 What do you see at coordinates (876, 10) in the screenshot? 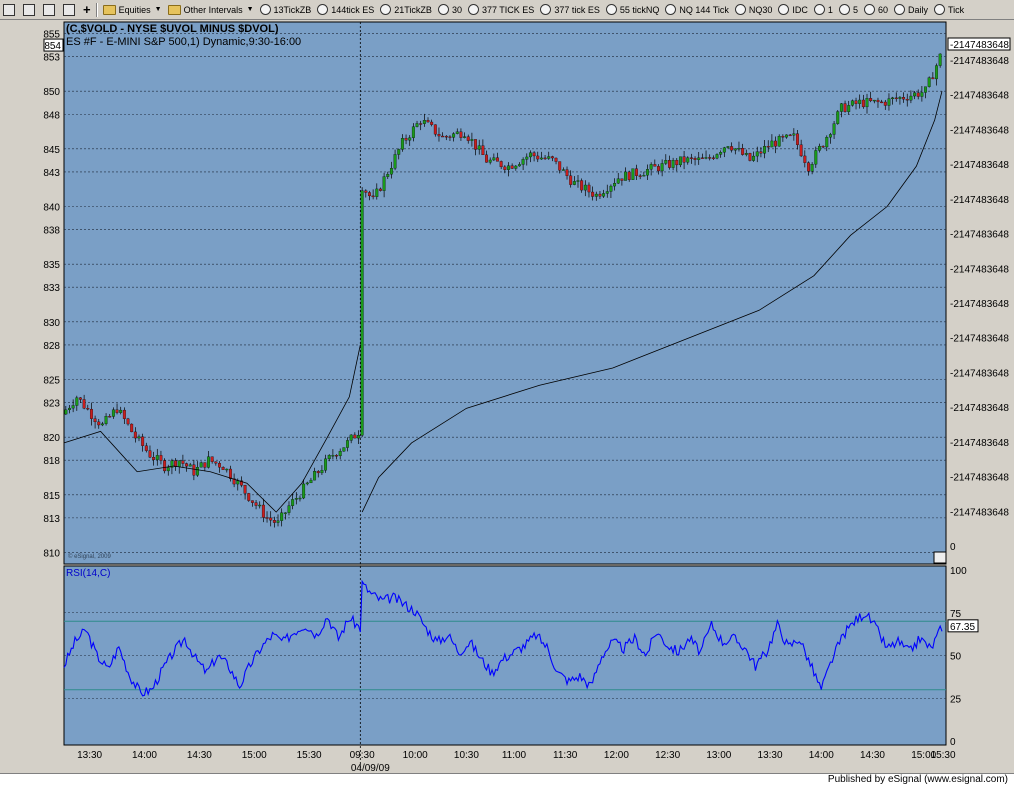
I see `toolbar-item-14: 60` at bounding box center [876, 10].